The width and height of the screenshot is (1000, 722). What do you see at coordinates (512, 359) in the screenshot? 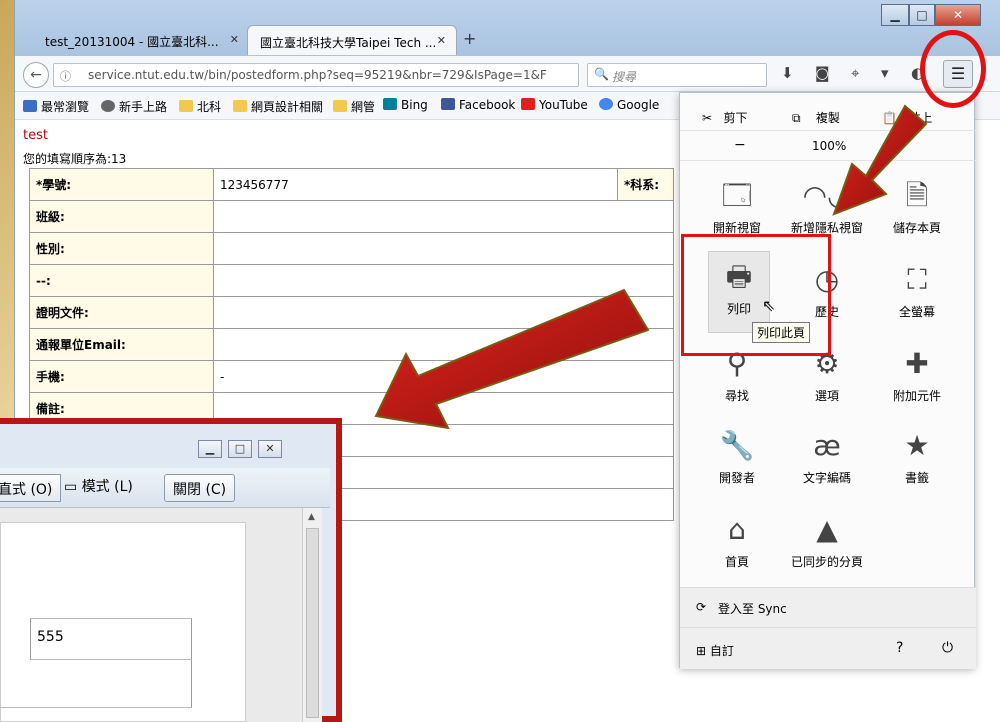
I see `arrow-to-preview-icon` at bounding box center [512, 359].